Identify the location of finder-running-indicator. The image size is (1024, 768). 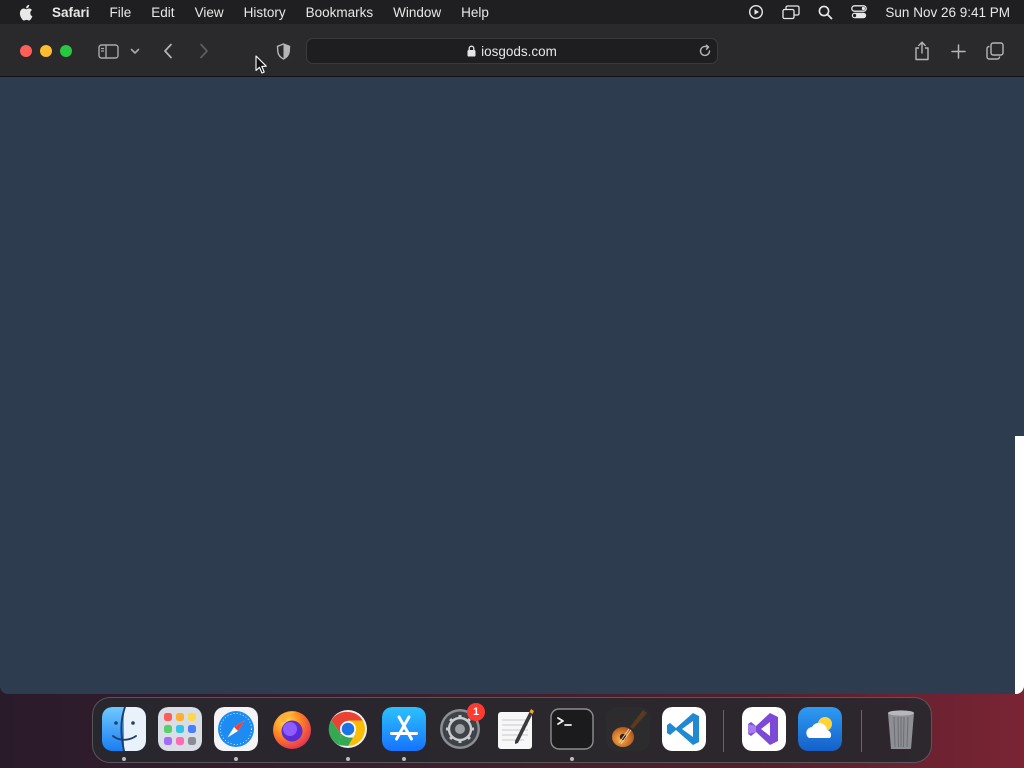
(124, 759).